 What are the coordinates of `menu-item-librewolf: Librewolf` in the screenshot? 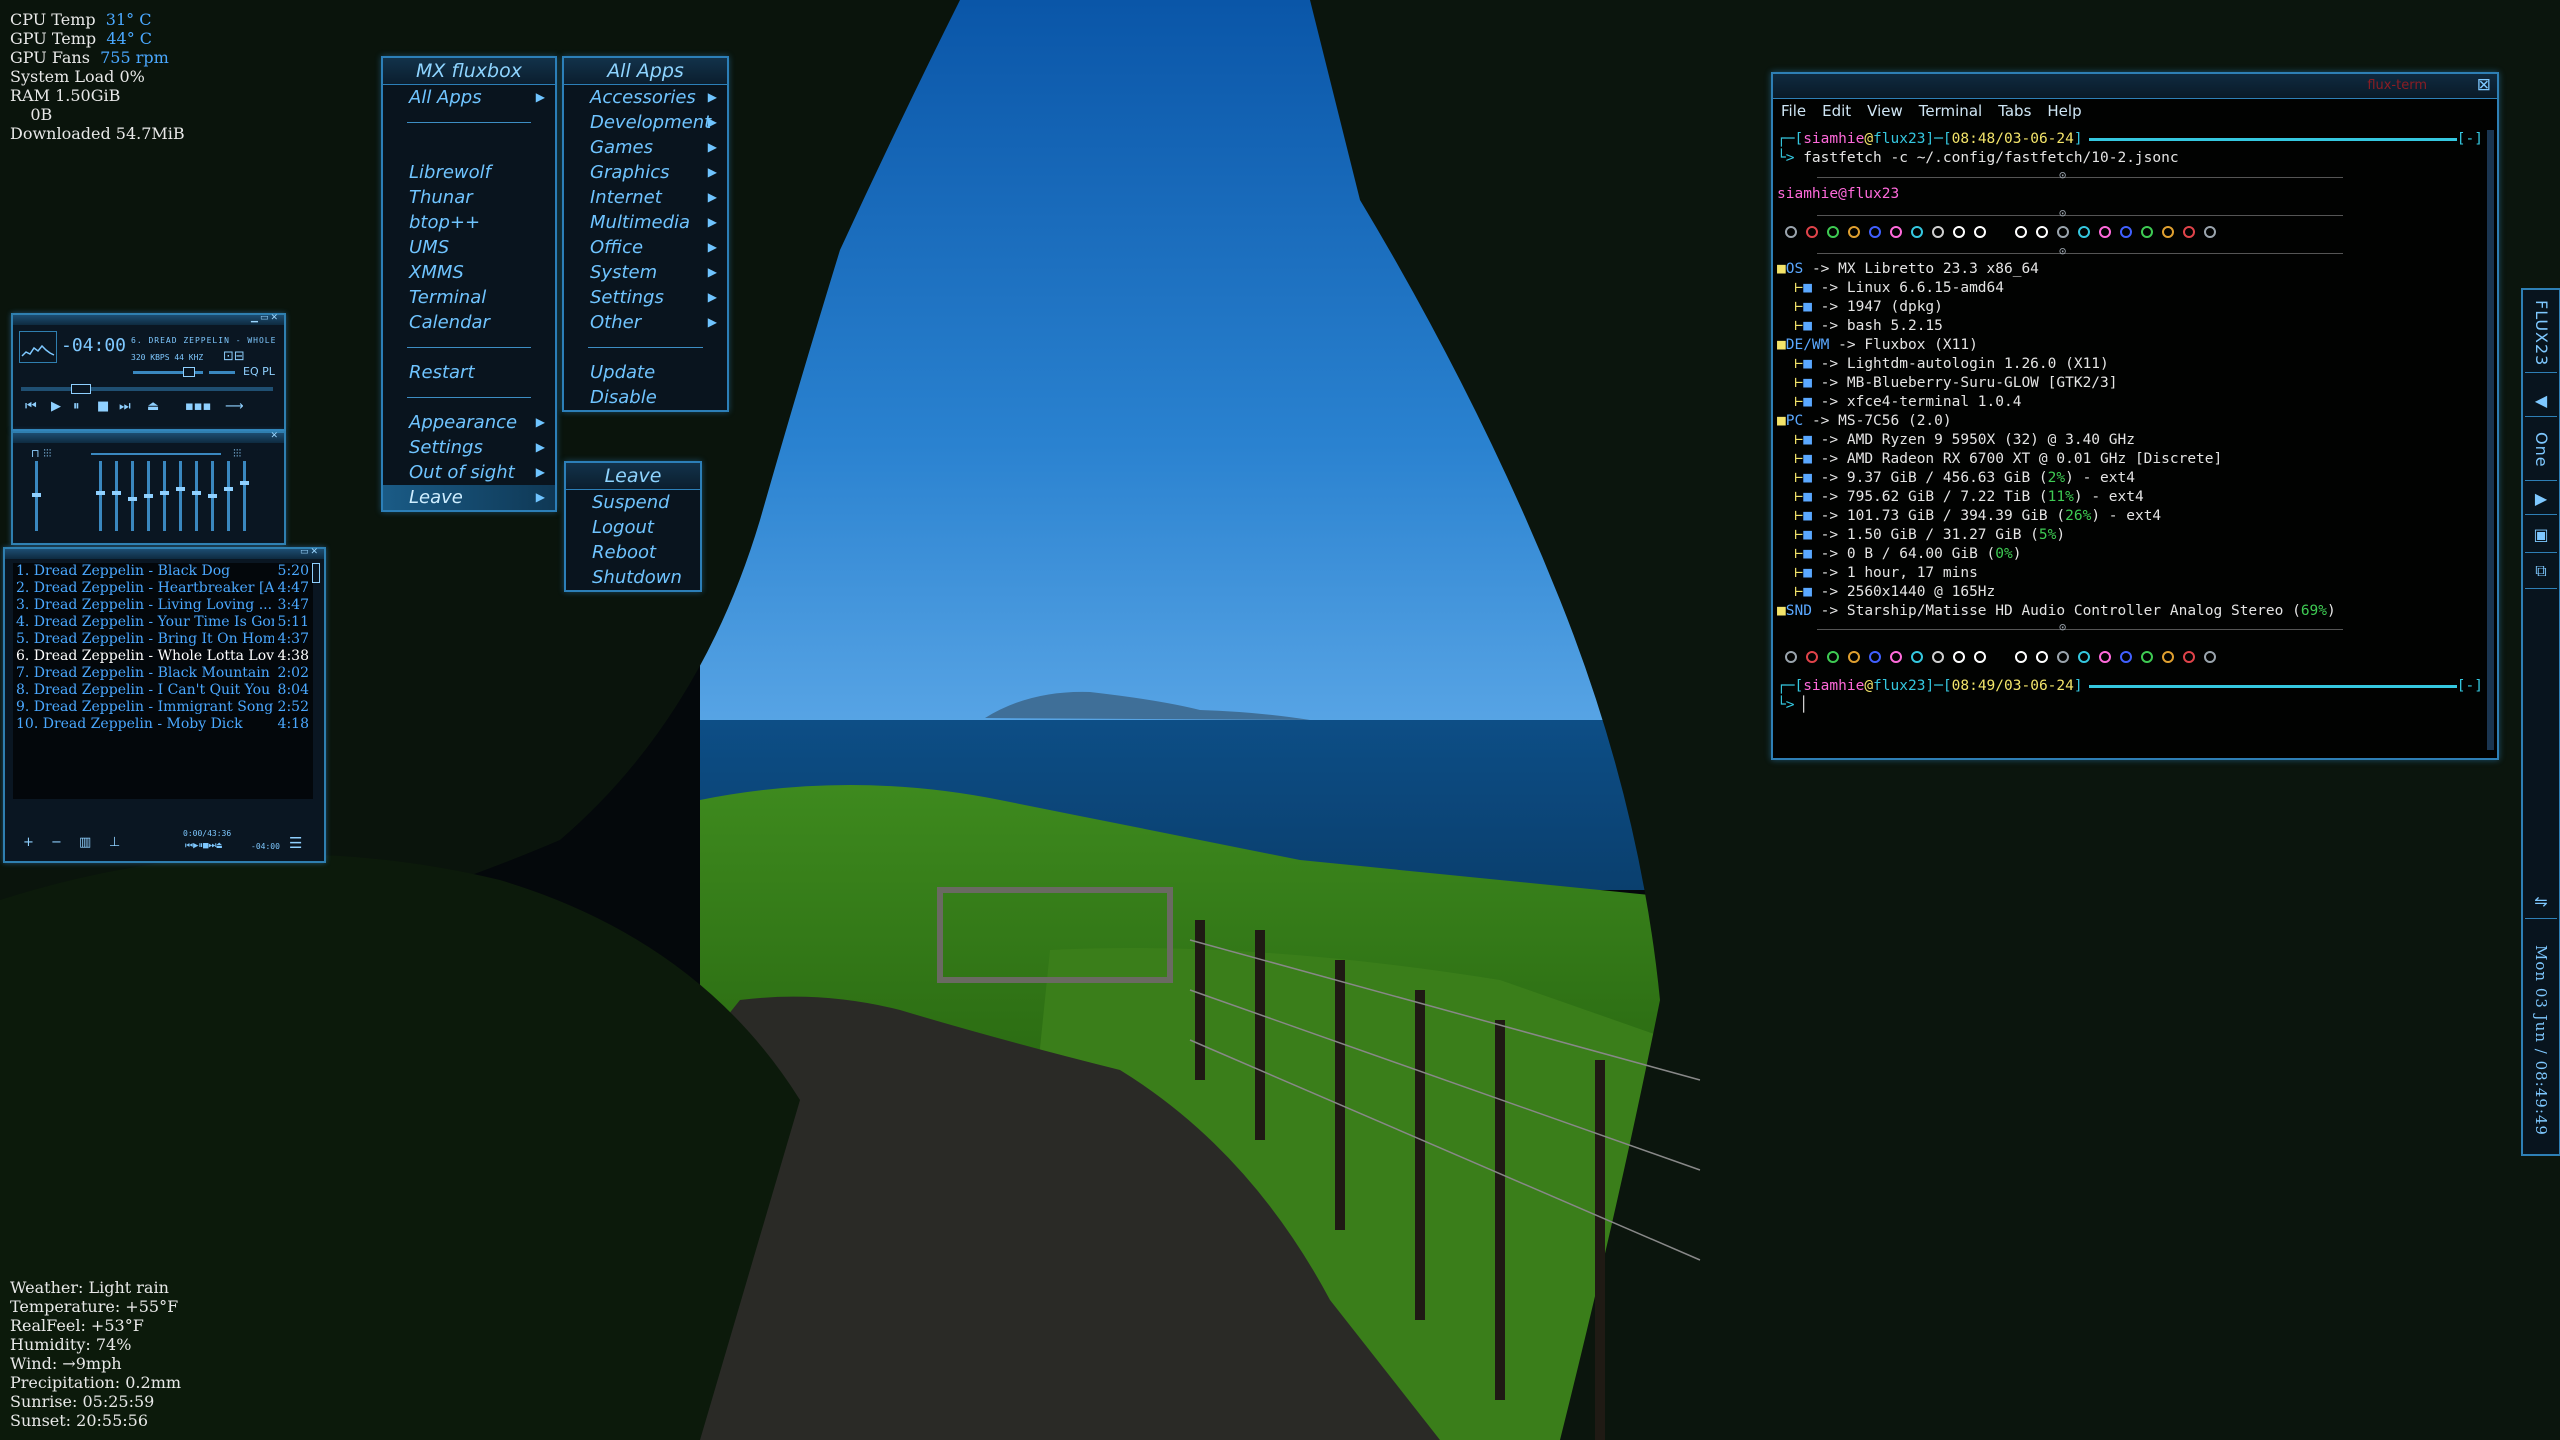 It's located at (469, 172).